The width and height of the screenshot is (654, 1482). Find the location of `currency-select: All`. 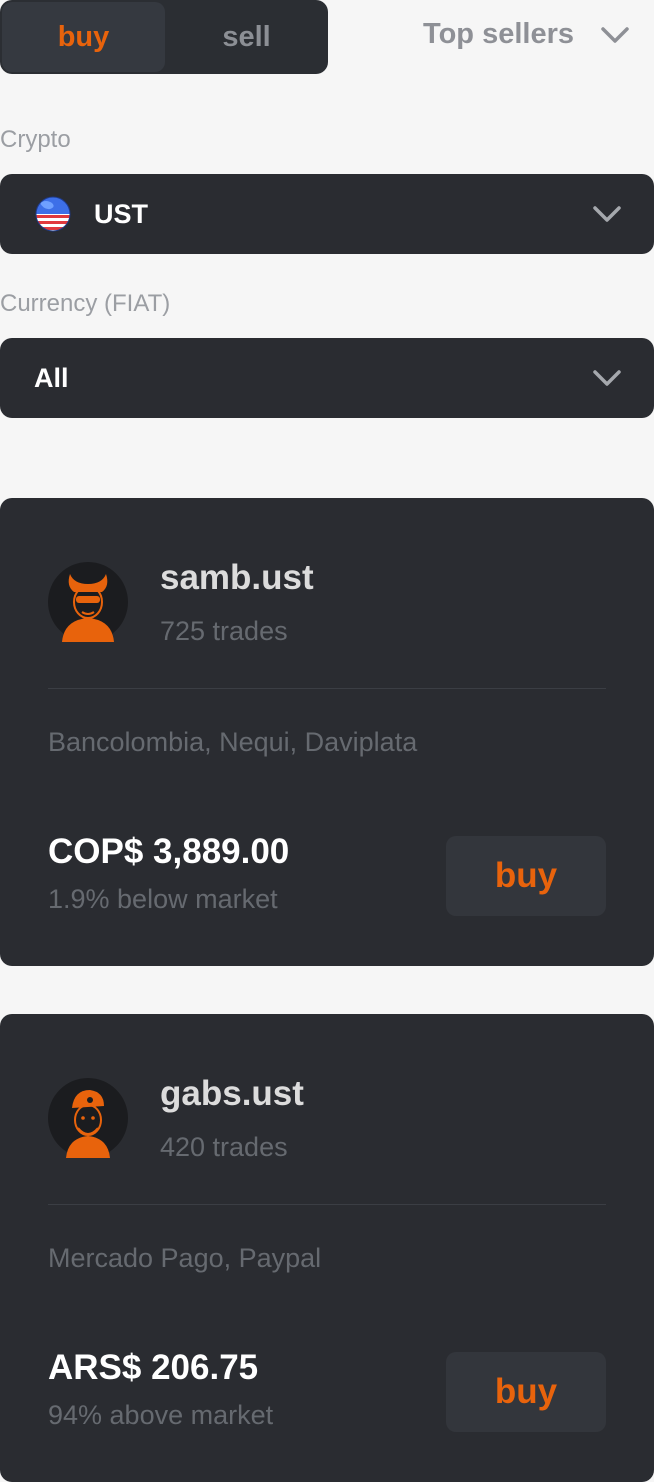

currency-select: All is located at coordinates (327, 378).